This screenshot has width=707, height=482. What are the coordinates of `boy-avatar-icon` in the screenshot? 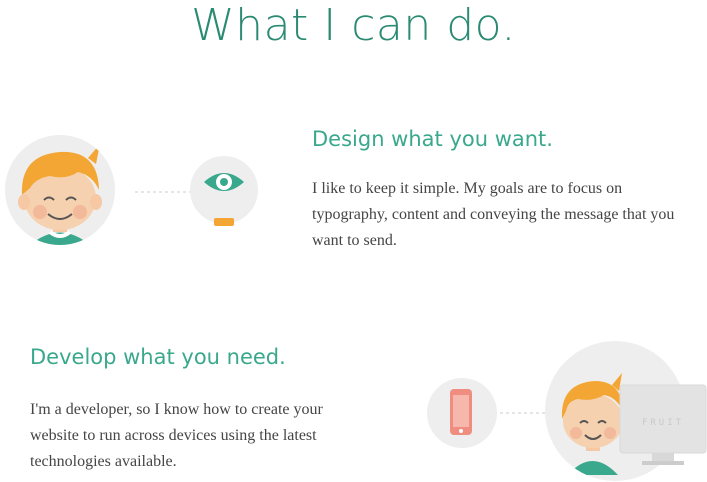 It's located at (60, 190).